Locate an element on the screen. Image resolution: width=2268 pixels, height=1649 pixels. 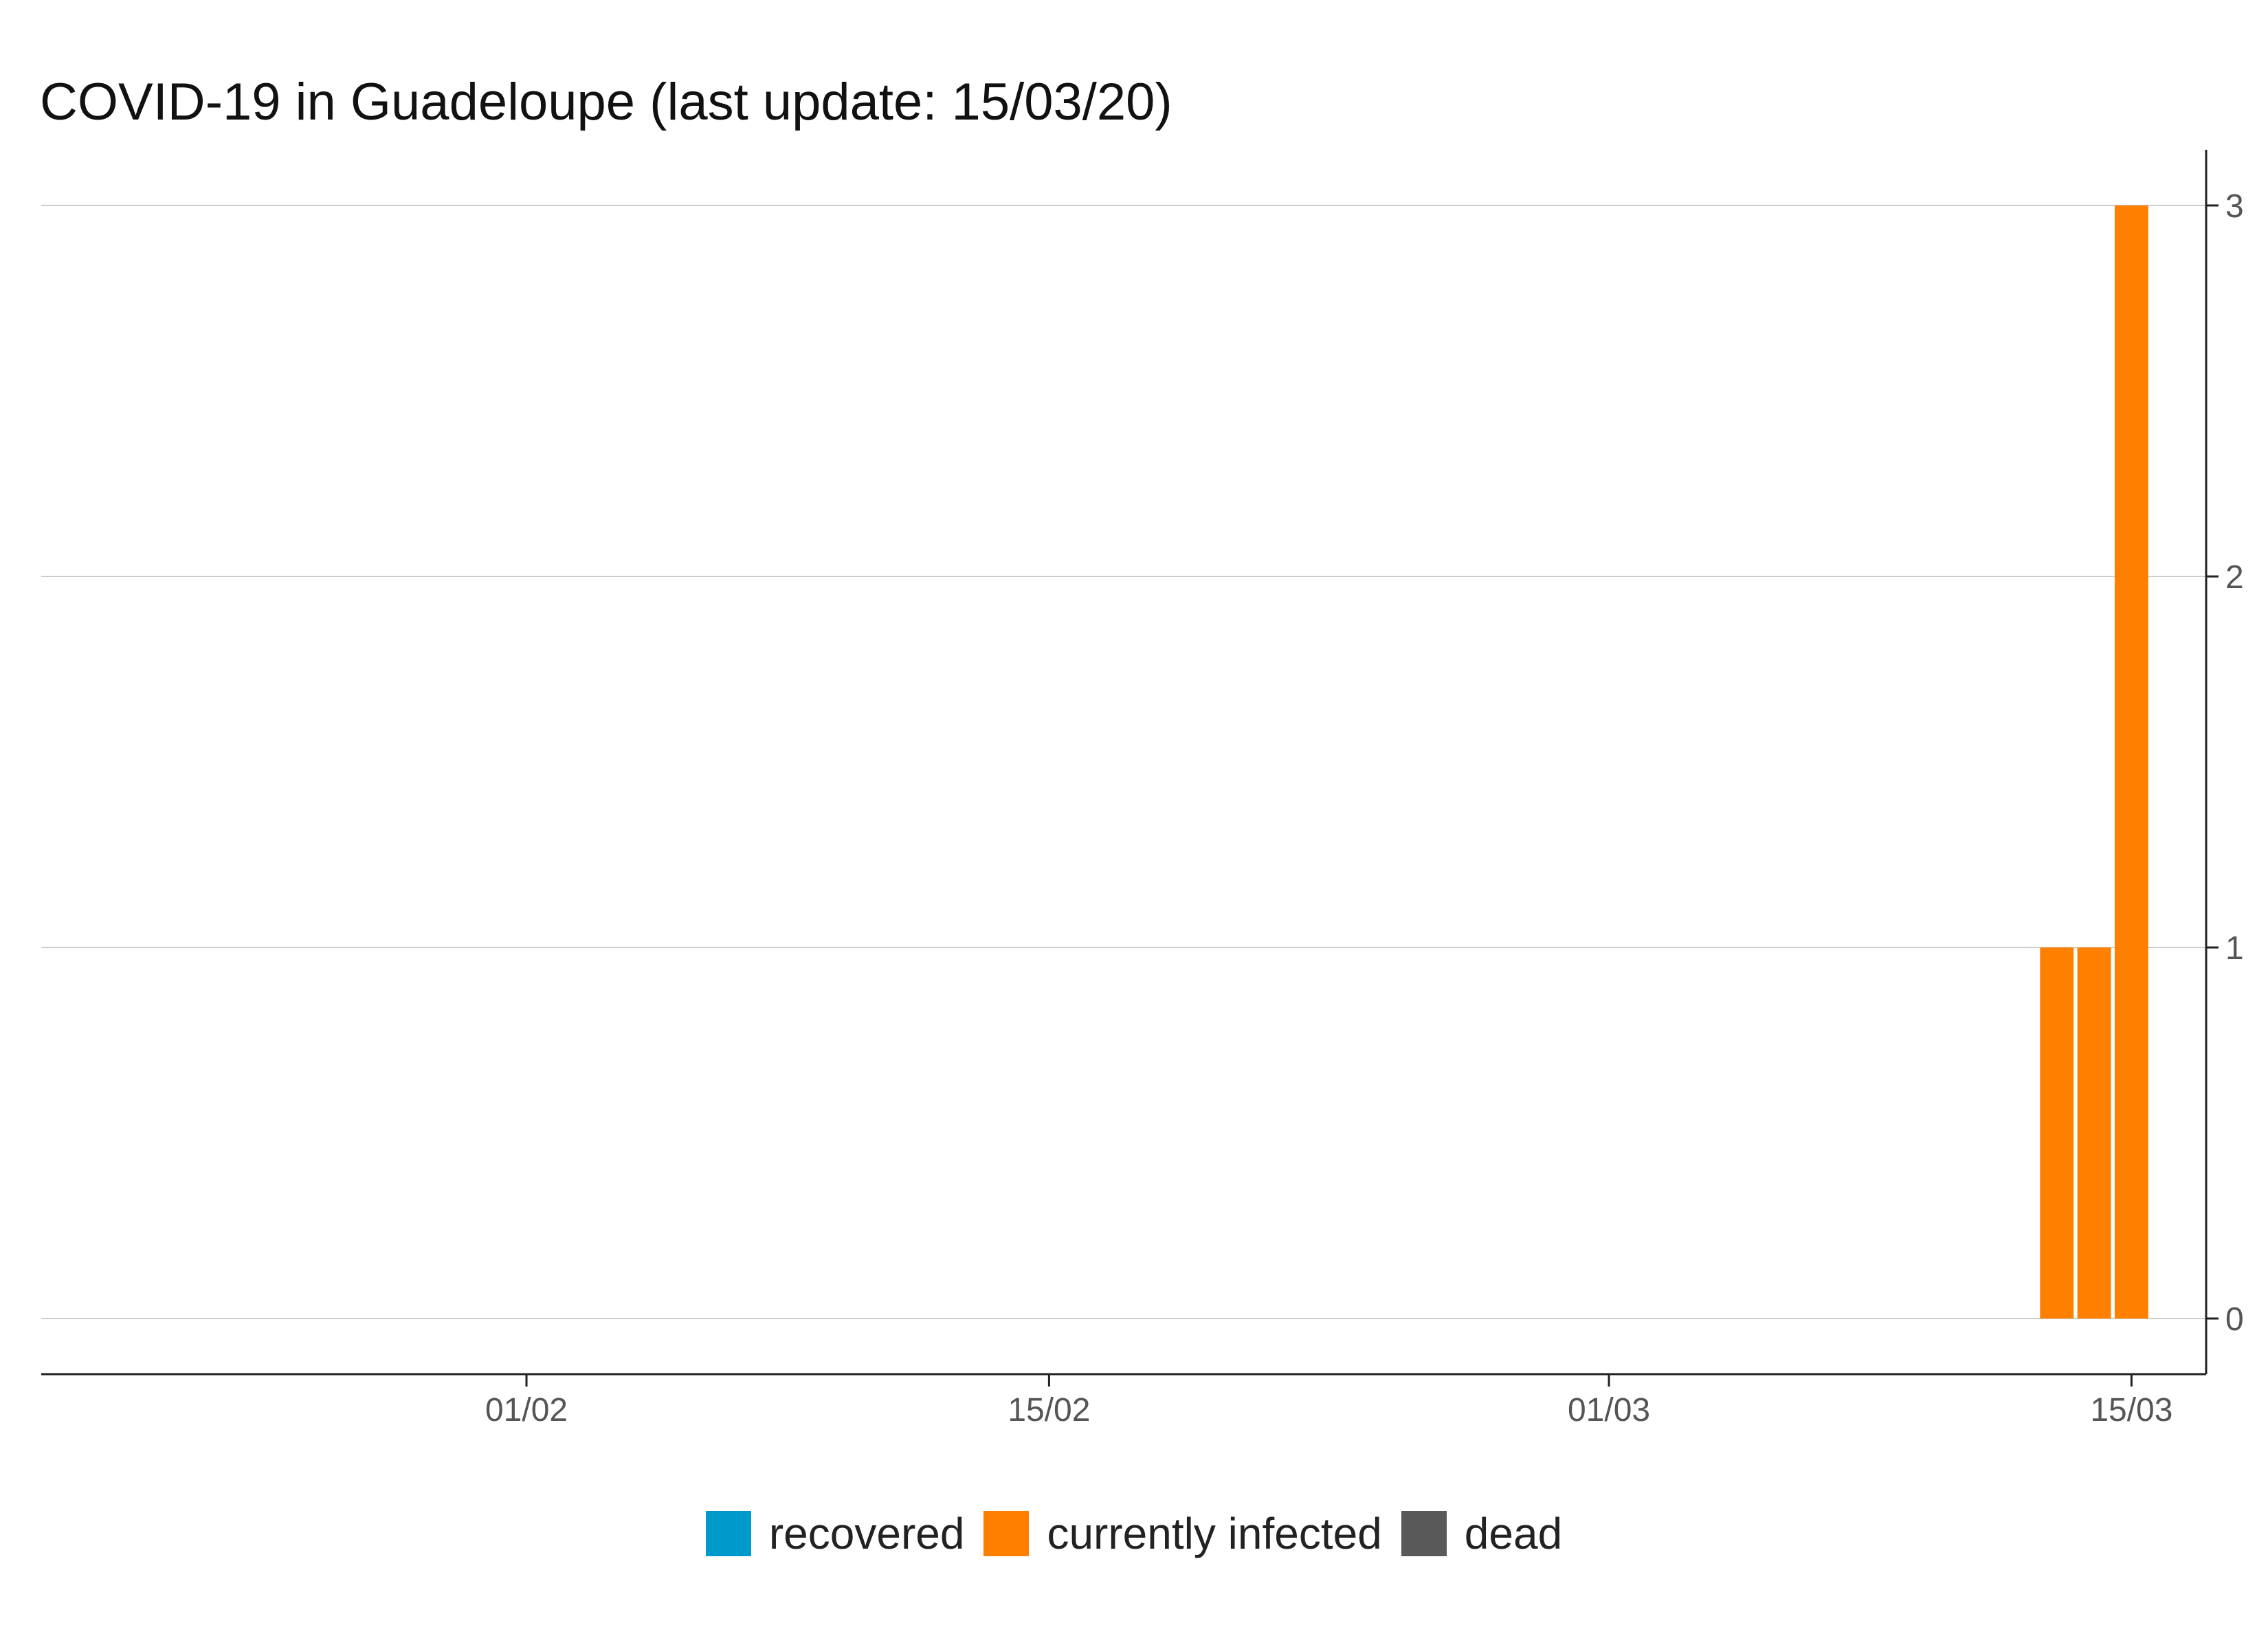
bars is located at coordinates (2094, 762).